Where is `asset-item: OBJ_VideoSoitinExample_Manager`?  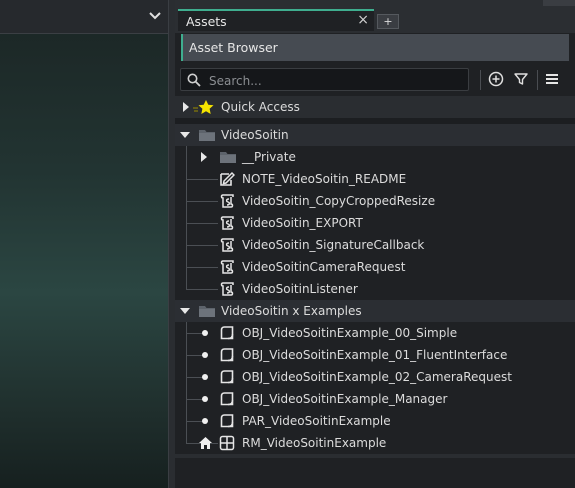
asset-item: OBJ_VideoSoitinExample_Manager is located at coordinates (375, 399).